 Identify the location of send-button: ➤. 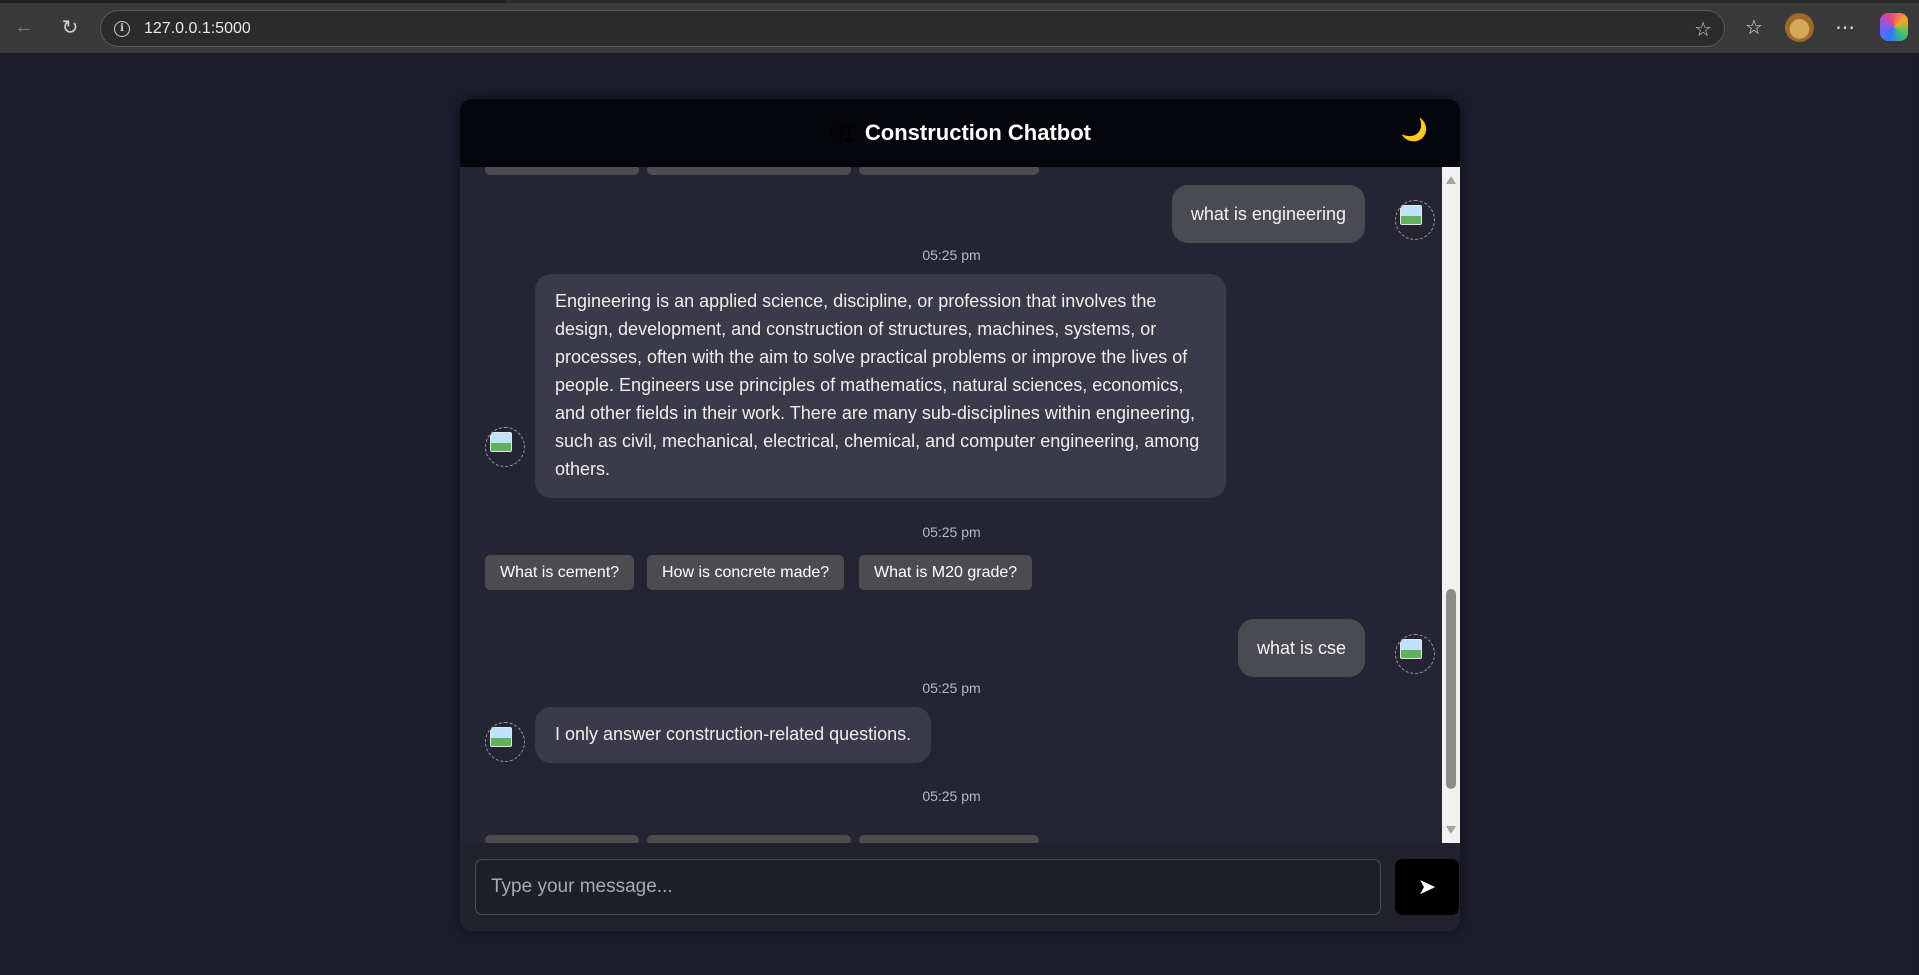
(1427, 887).